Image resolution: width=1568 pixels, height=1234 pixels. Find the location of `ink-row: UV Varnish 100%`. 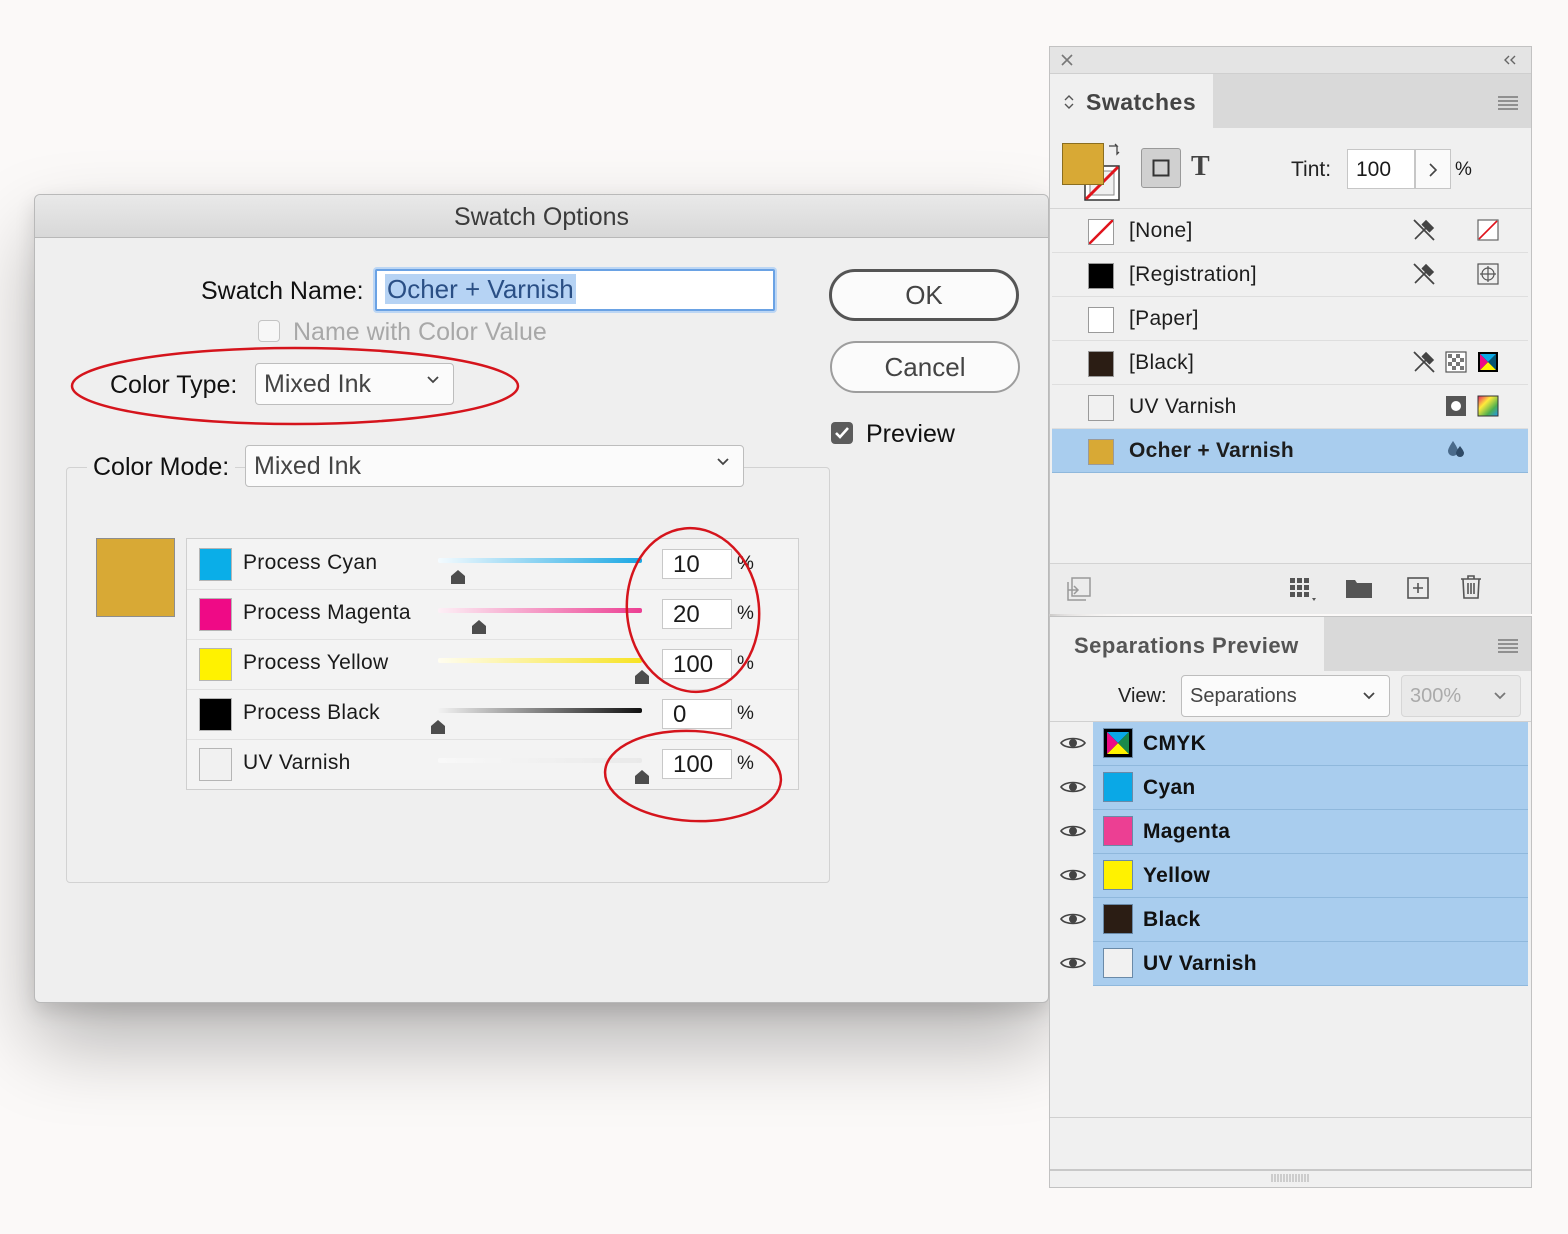

ink-row: UV Varnish 100% is located at coordinates (492, 764).